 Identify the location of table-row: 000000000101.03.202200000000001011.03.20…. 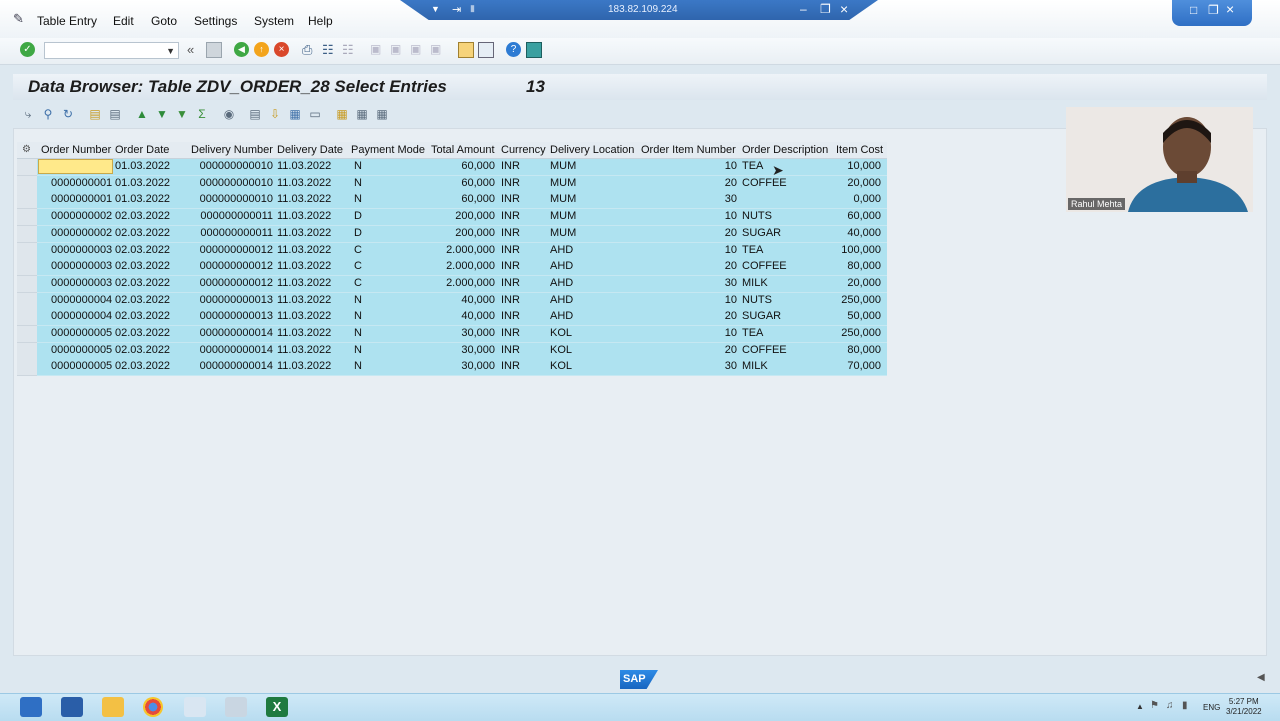
(462, 167).